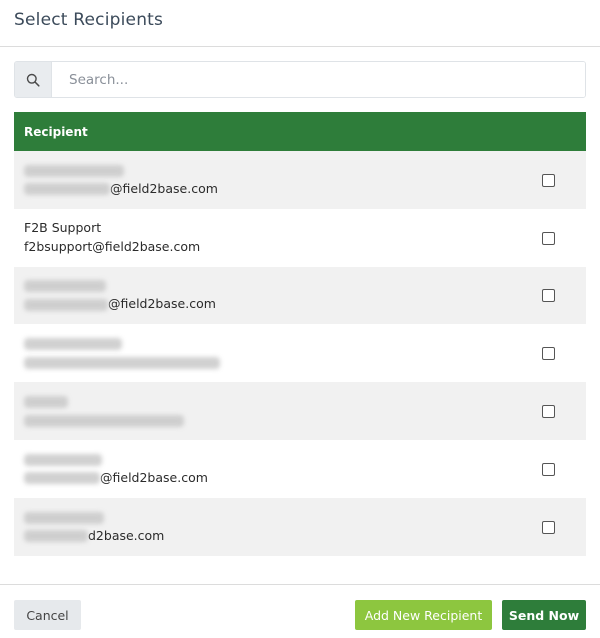 Image resolution: width=600 pixels, height=638 pixels. I want to click on dialog-title: Select Recipients, so click(89, 20).